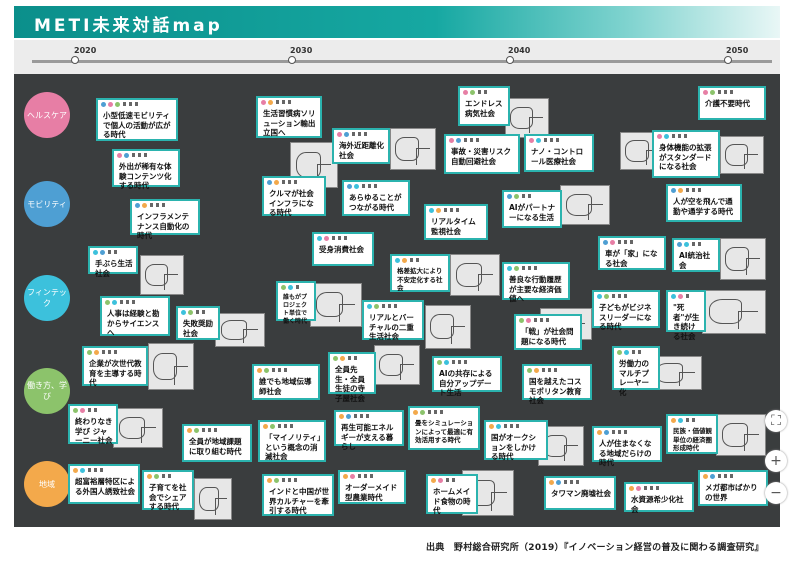  I want to click on future-card: 子育てを社会でシェアする時代, so click(168, 490).